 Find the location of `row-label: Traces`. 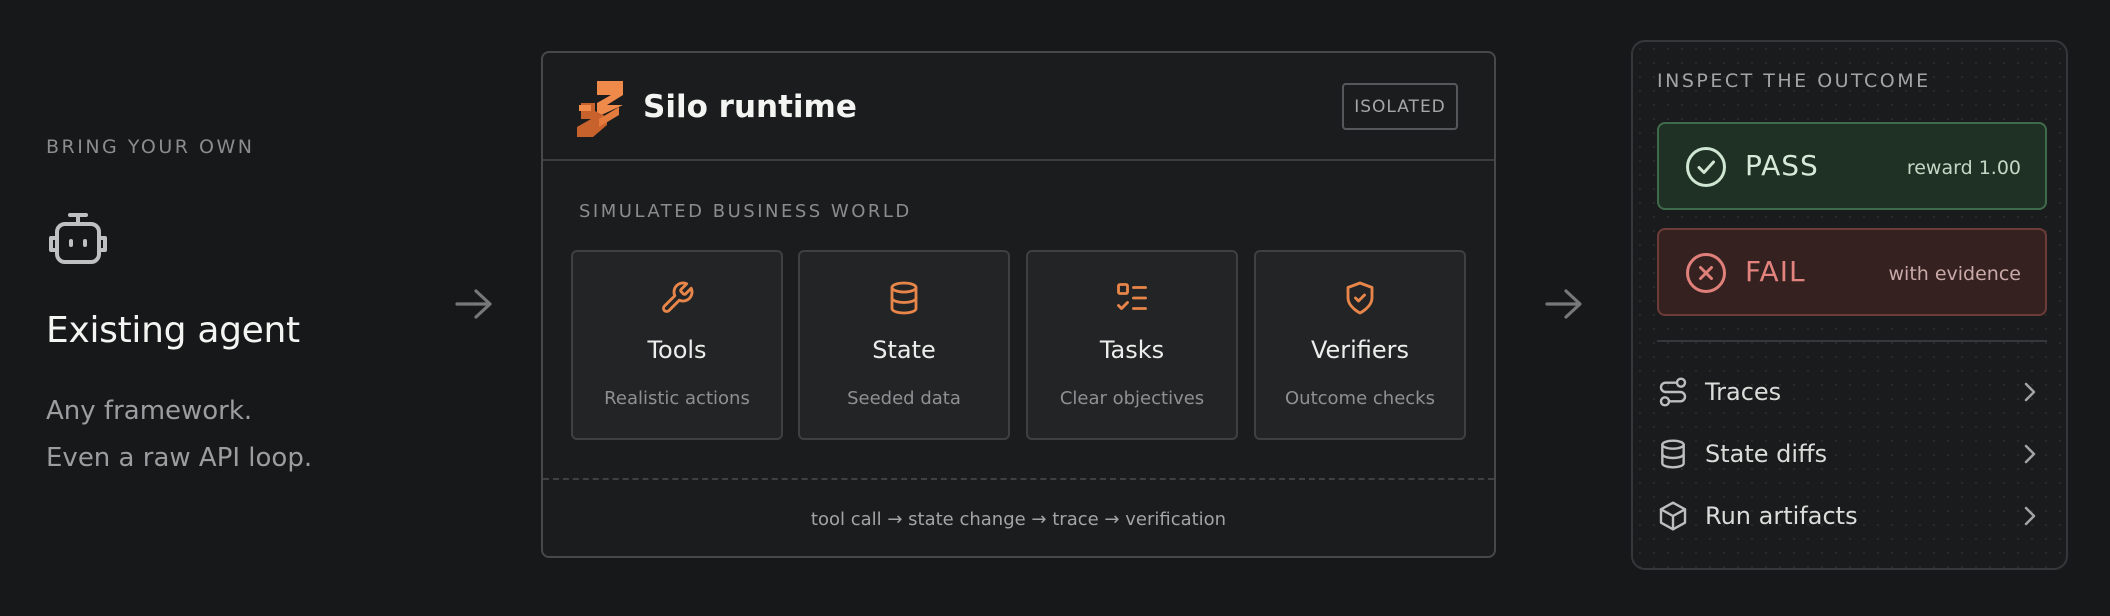

row-label: Traces is located at coordinates (1743, 392).